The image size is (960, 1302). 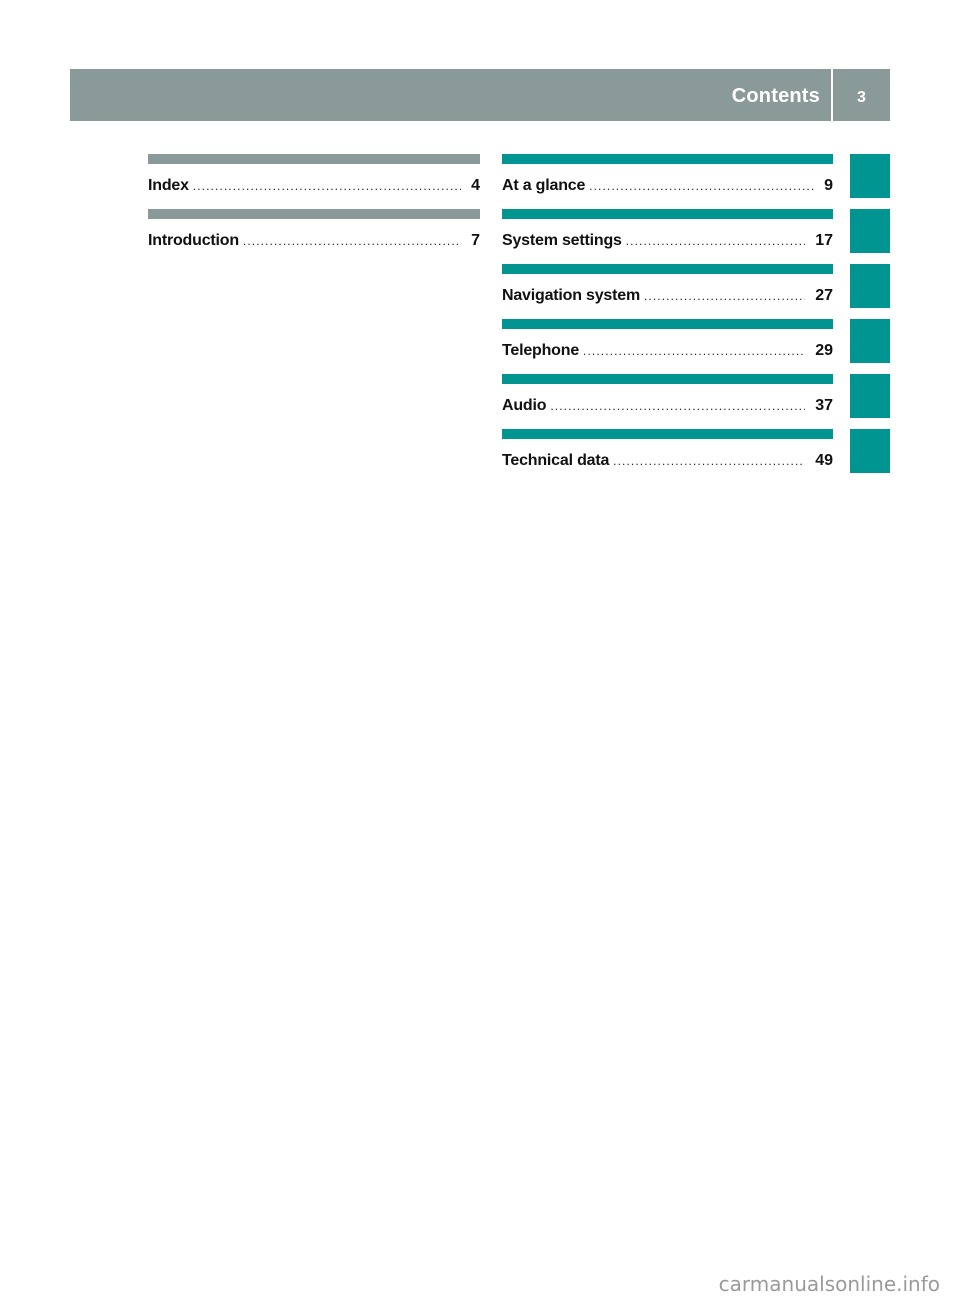 What do you see at coordinates (870, 176) in the screenshot?
I see `side-tab-at-a-glance` at bounding box center [870, 176].